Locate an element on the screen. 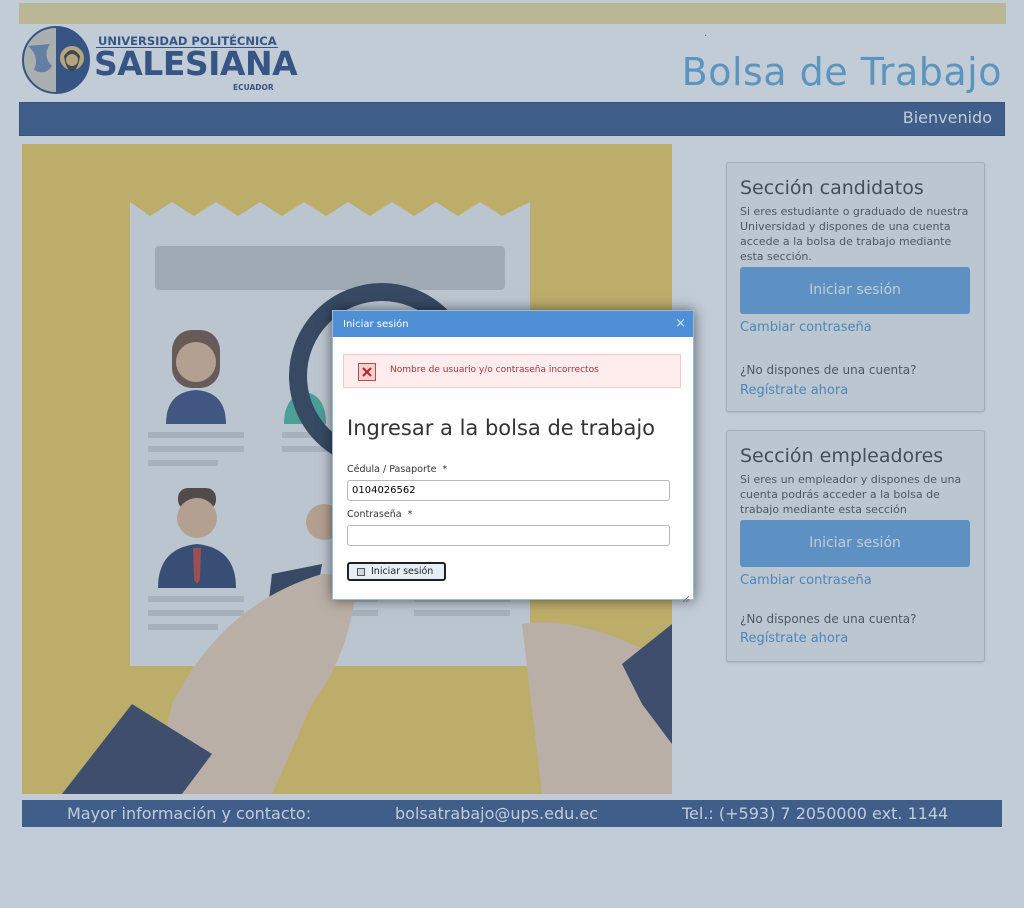  id-field-label-text: Cédula / Pasaporte is located at coordinates (392, 469).